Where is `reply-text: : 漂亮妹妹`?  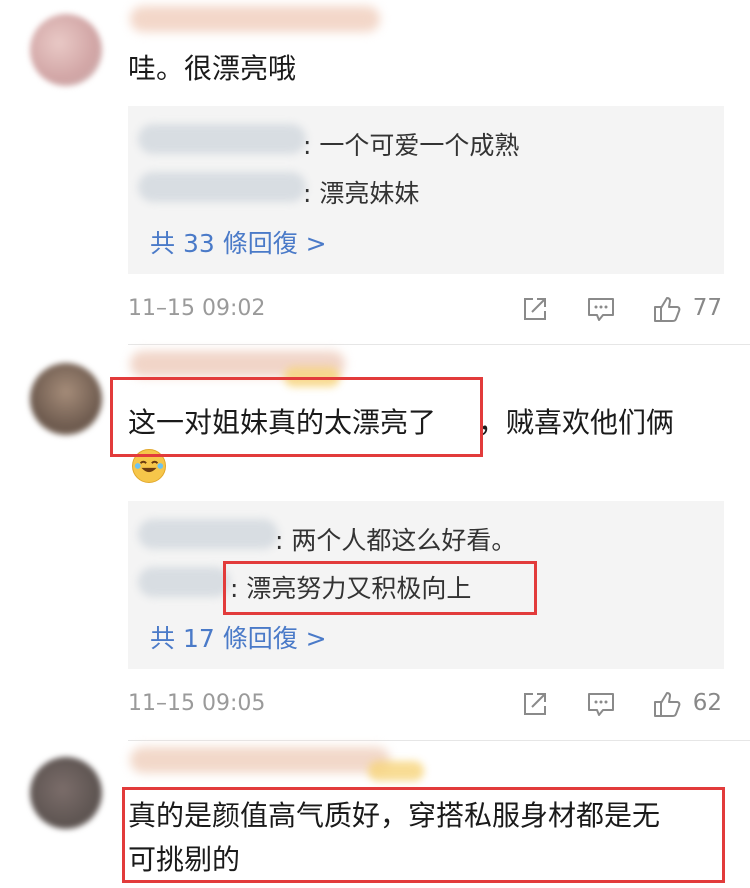
reply-text: : 漂亮妹妹 is located at coordinates (361, 193).